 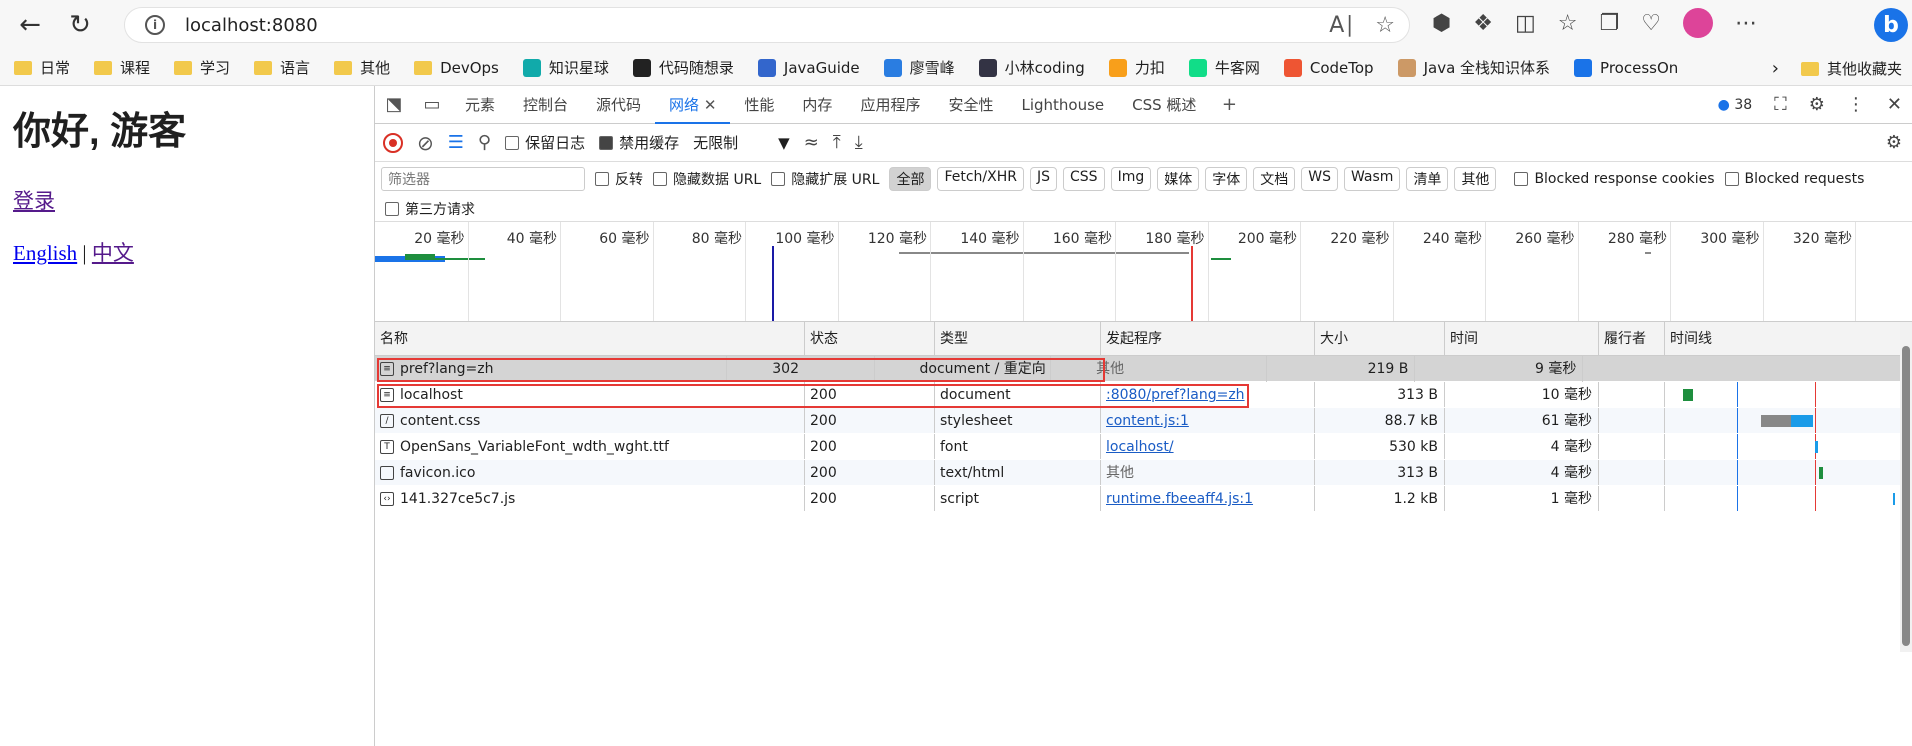 I want to click on issues-counter: ● 38, so click(x=1735, y=105).